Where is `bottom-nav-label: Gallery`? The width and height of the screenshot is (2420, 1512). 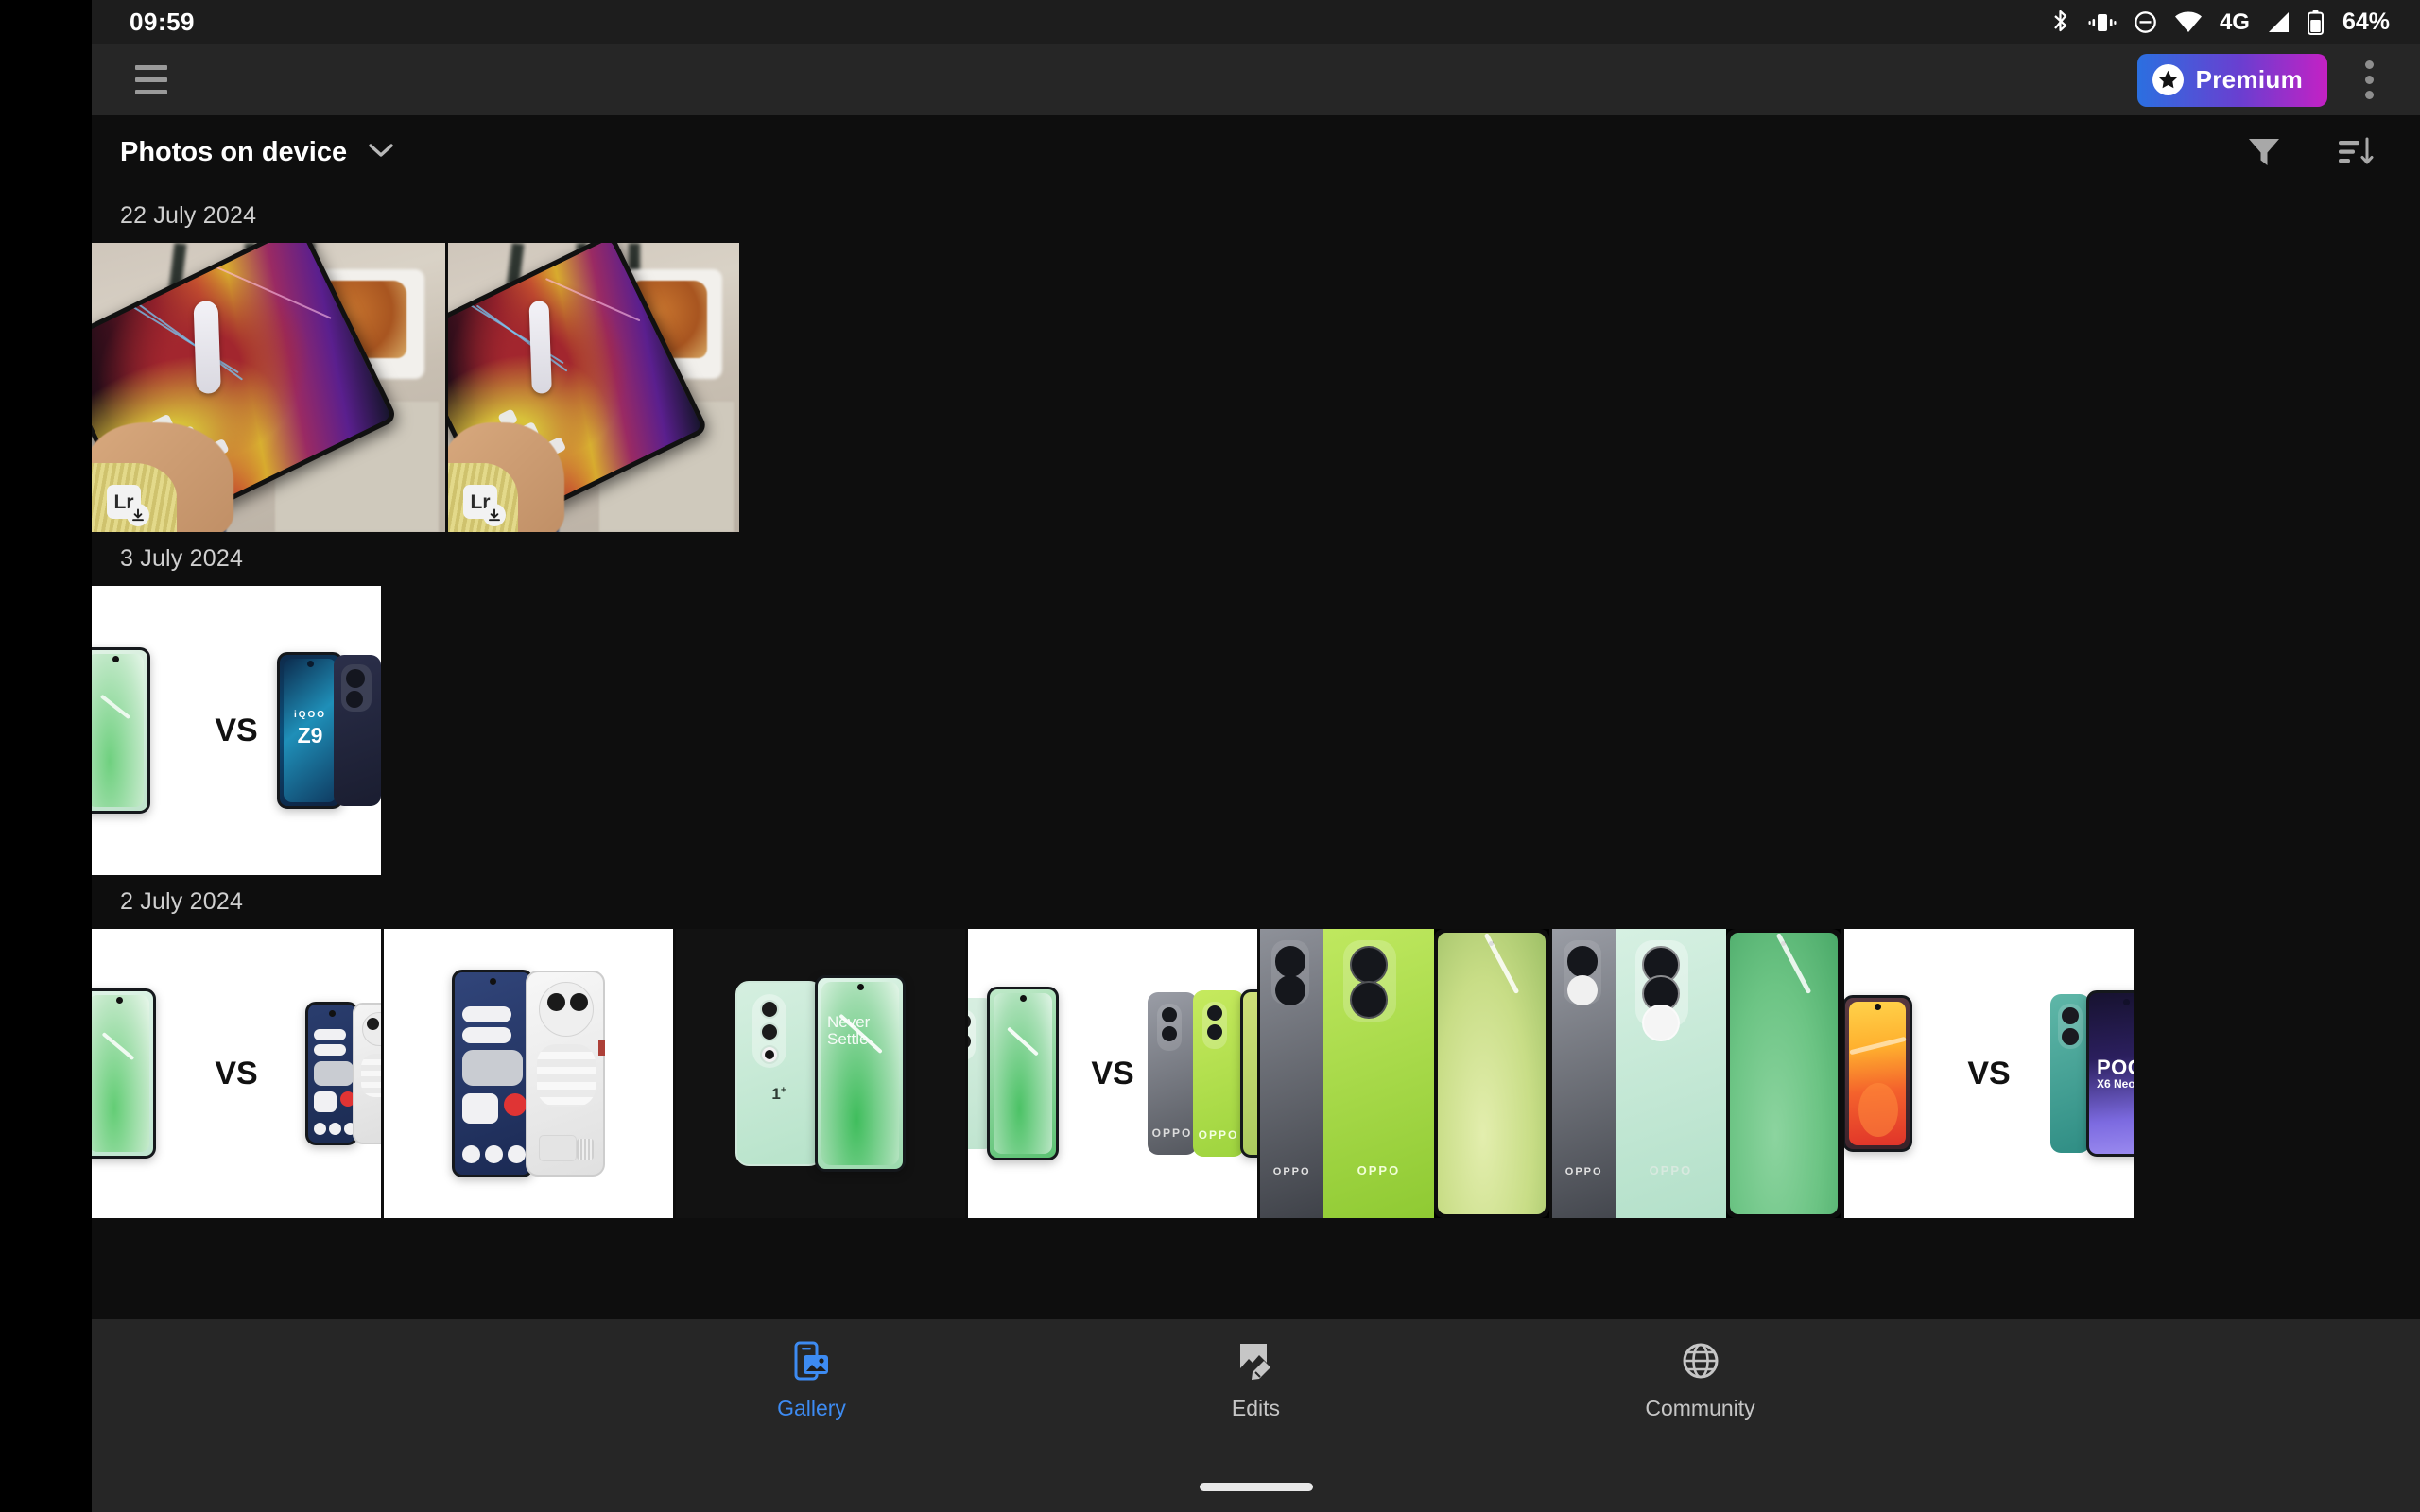 bottom-nav-label: Gallery is located at coordinates (811, 1408).